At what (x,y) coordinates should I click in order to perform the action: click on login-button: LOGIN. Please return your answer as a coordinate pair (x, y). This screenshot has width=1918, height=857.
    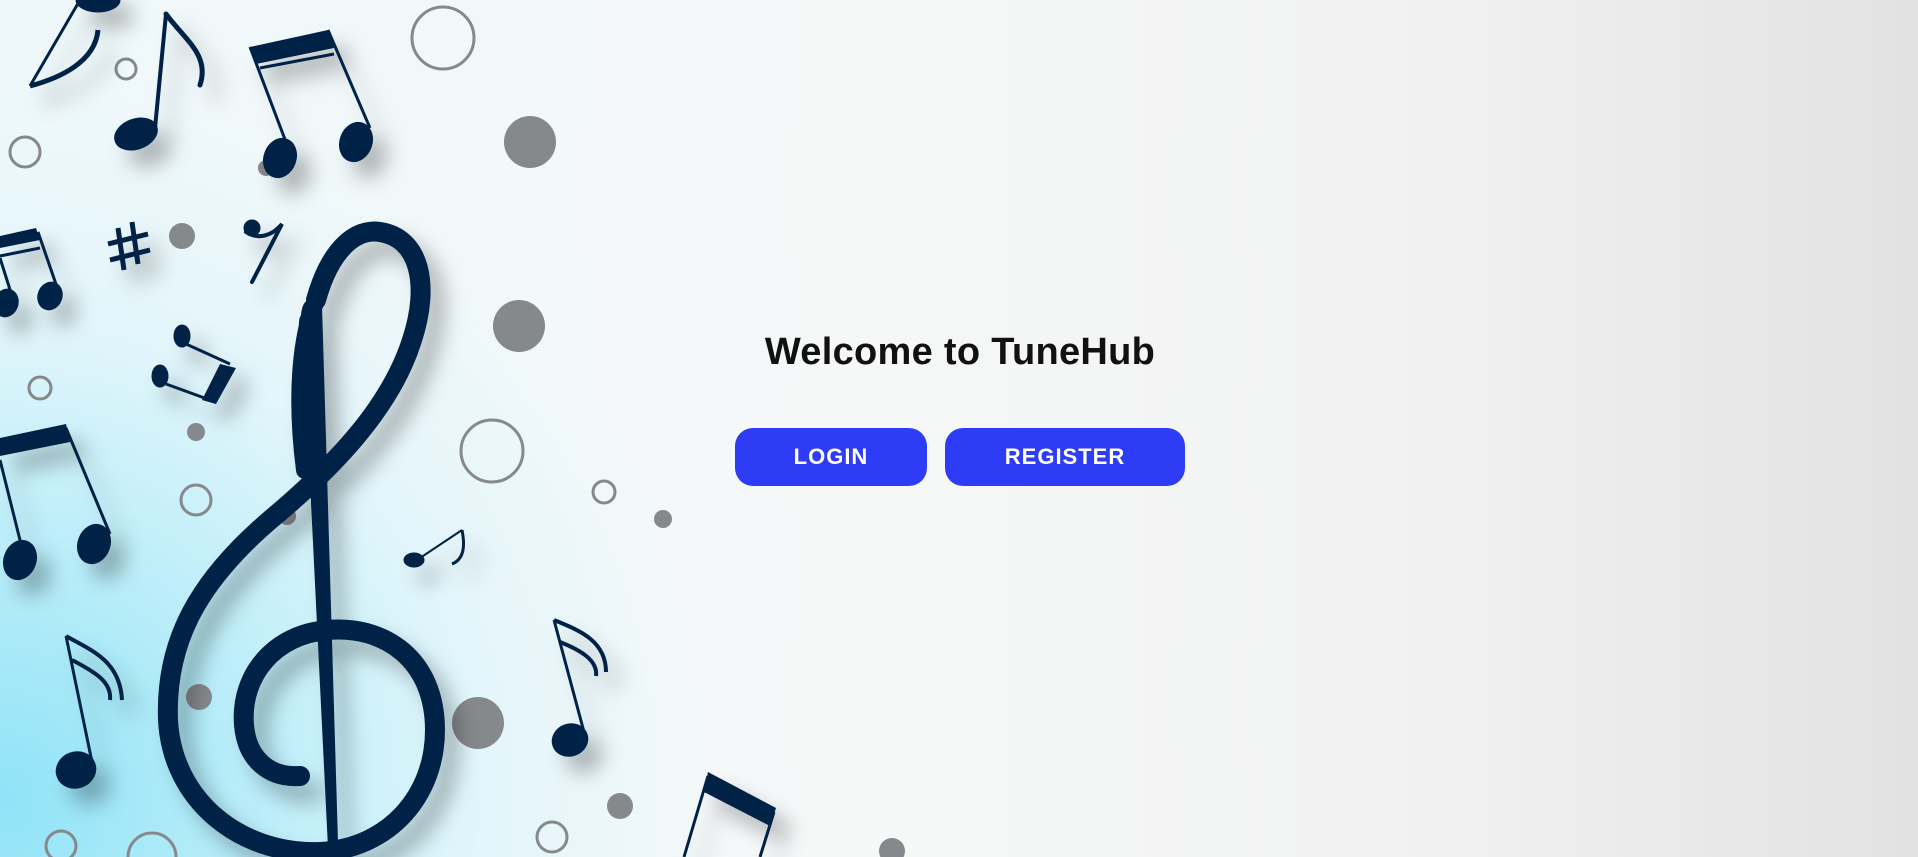
    Looking at the image, I should click on (831, 457).